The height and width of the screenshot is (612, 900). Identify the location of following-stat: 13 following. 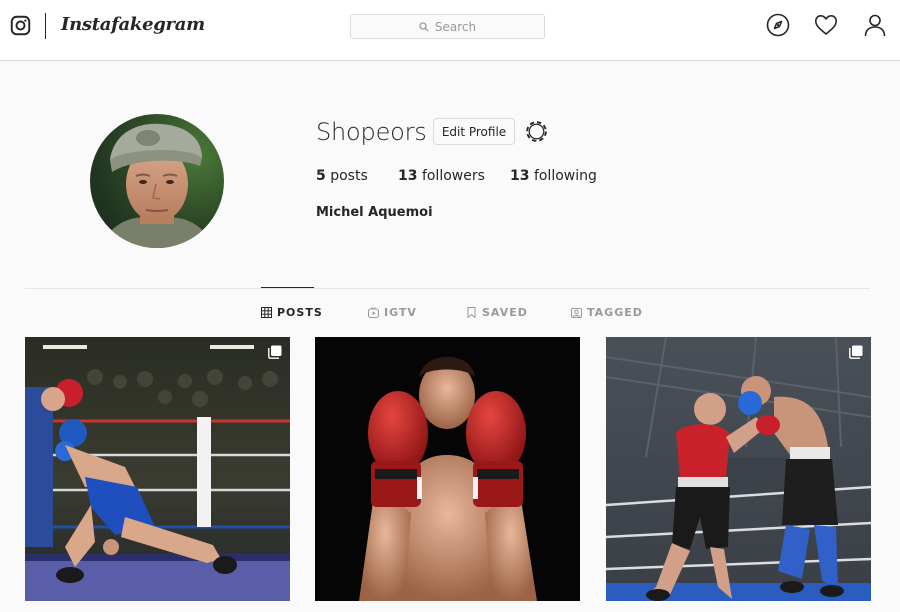
(553, 176).